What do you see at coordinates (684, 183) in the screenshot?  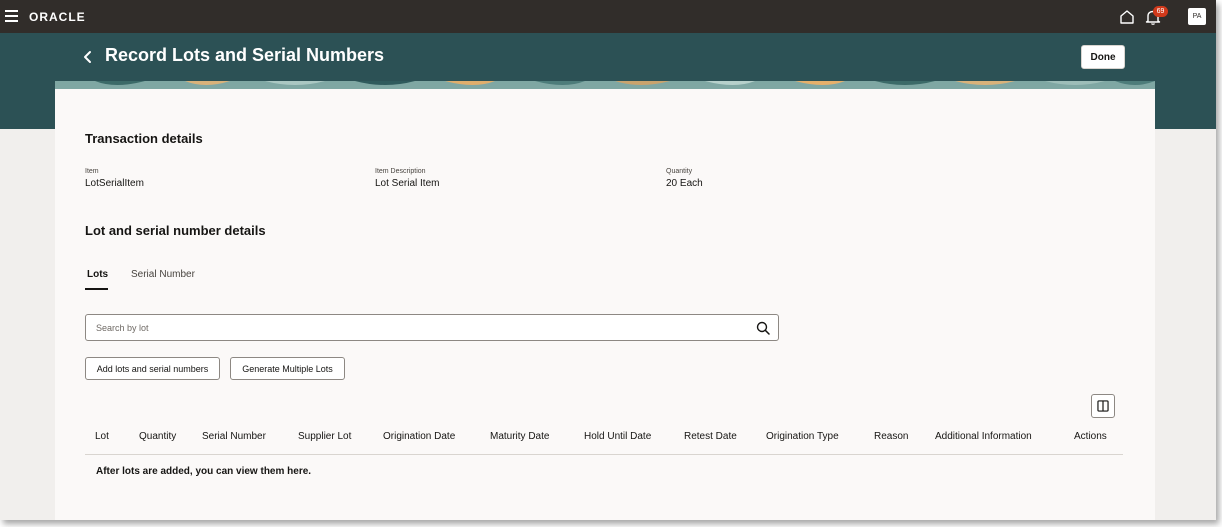 I see `quantity-value: 20 Each` at bounding box center [684, 183].